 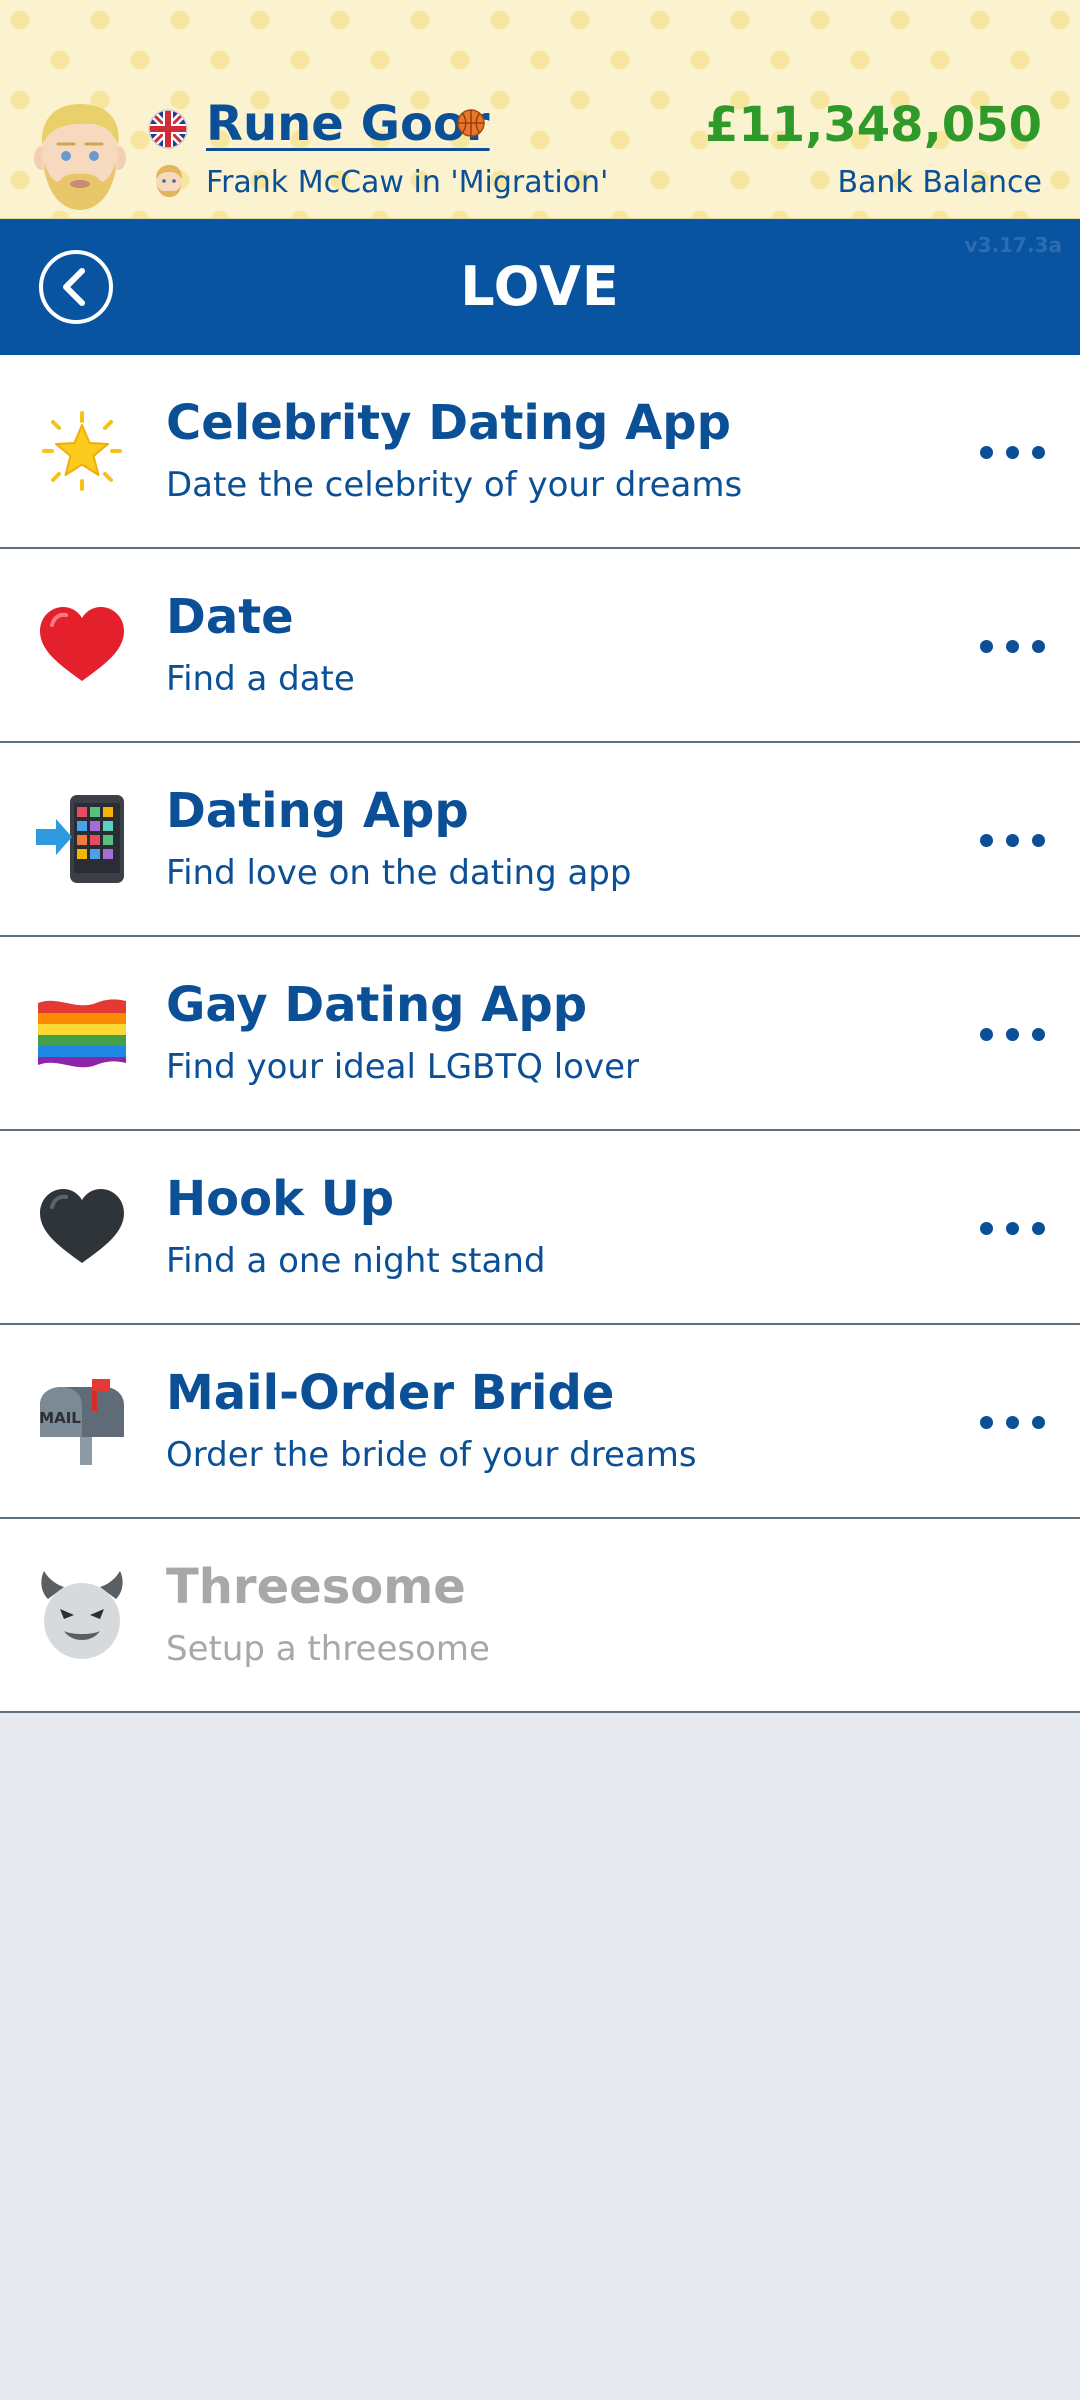 I want to click on item-subtitle: Order the bride of your dreams, so click(x=431, y=1455).